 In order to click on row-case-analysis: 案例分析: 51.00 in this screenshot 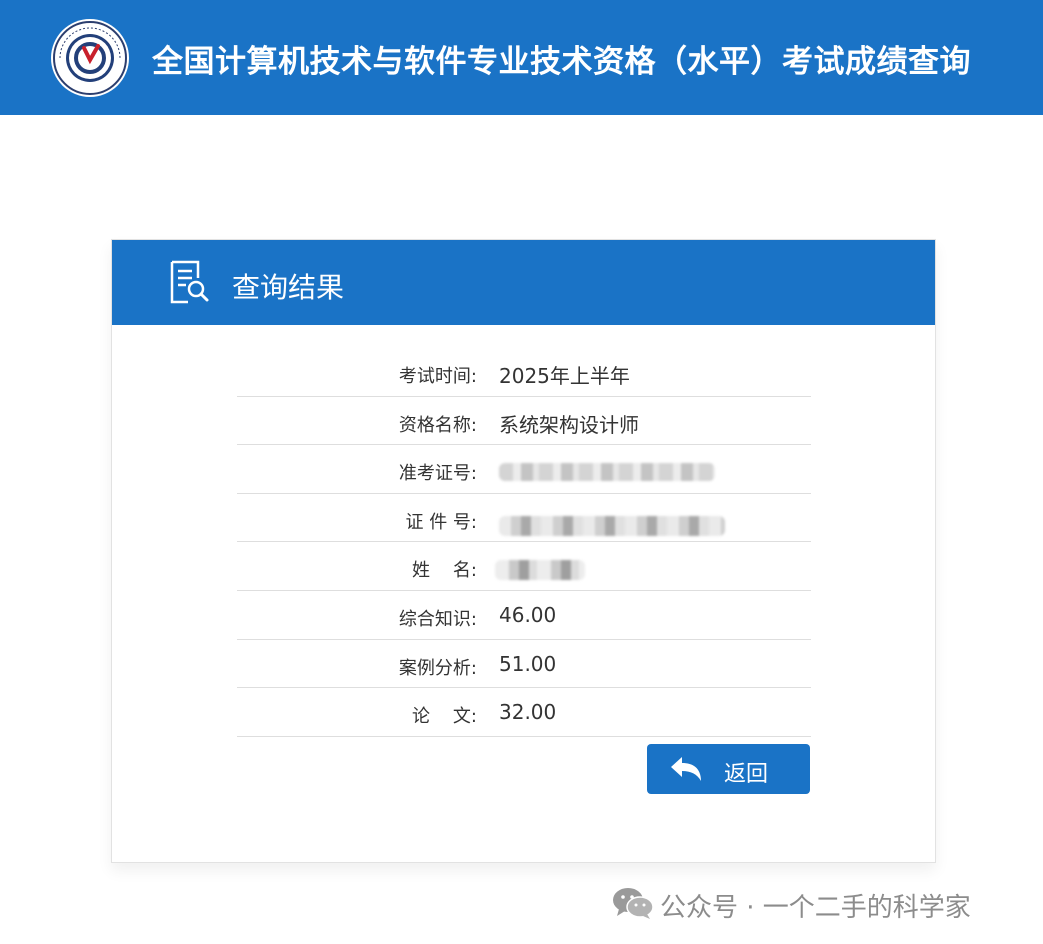, I will do `click(524, 664)`.